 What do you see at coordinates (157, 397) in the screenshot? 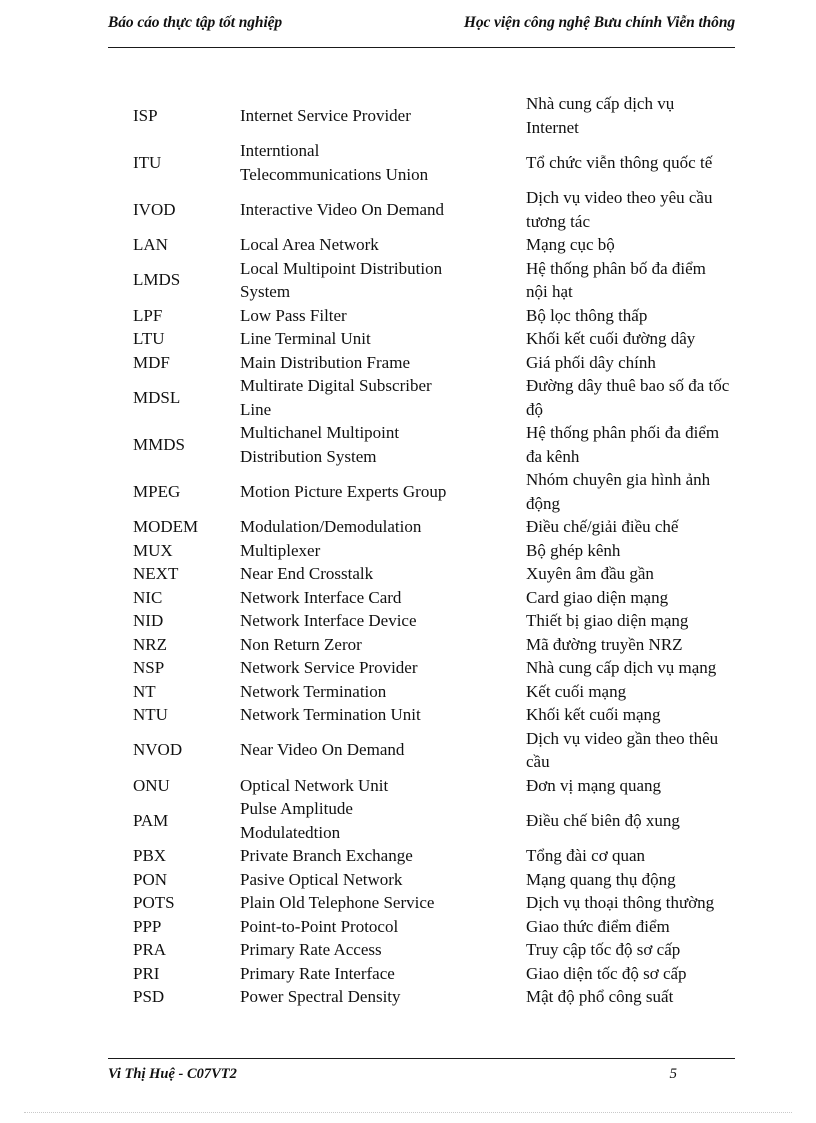
I see `abbreviation-cell: MDSL` at bounding box center [157, 397].